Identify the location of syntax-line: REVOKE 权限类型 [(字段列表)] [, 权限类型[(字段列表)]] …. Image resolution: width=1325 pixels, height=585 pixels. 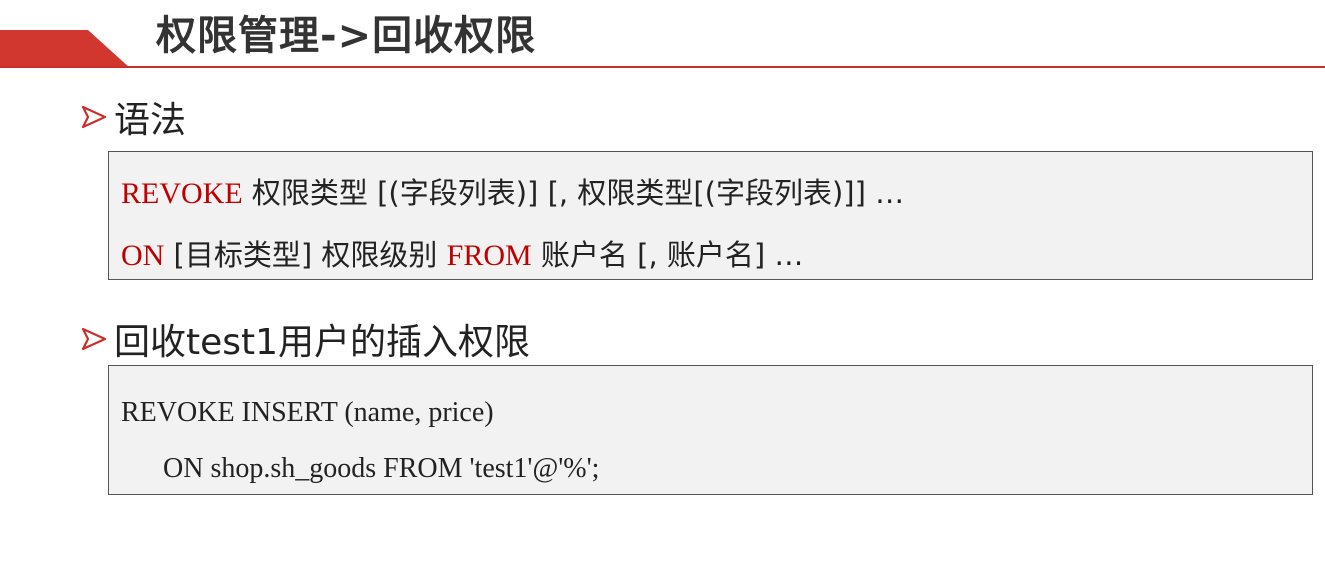
(512, 193).